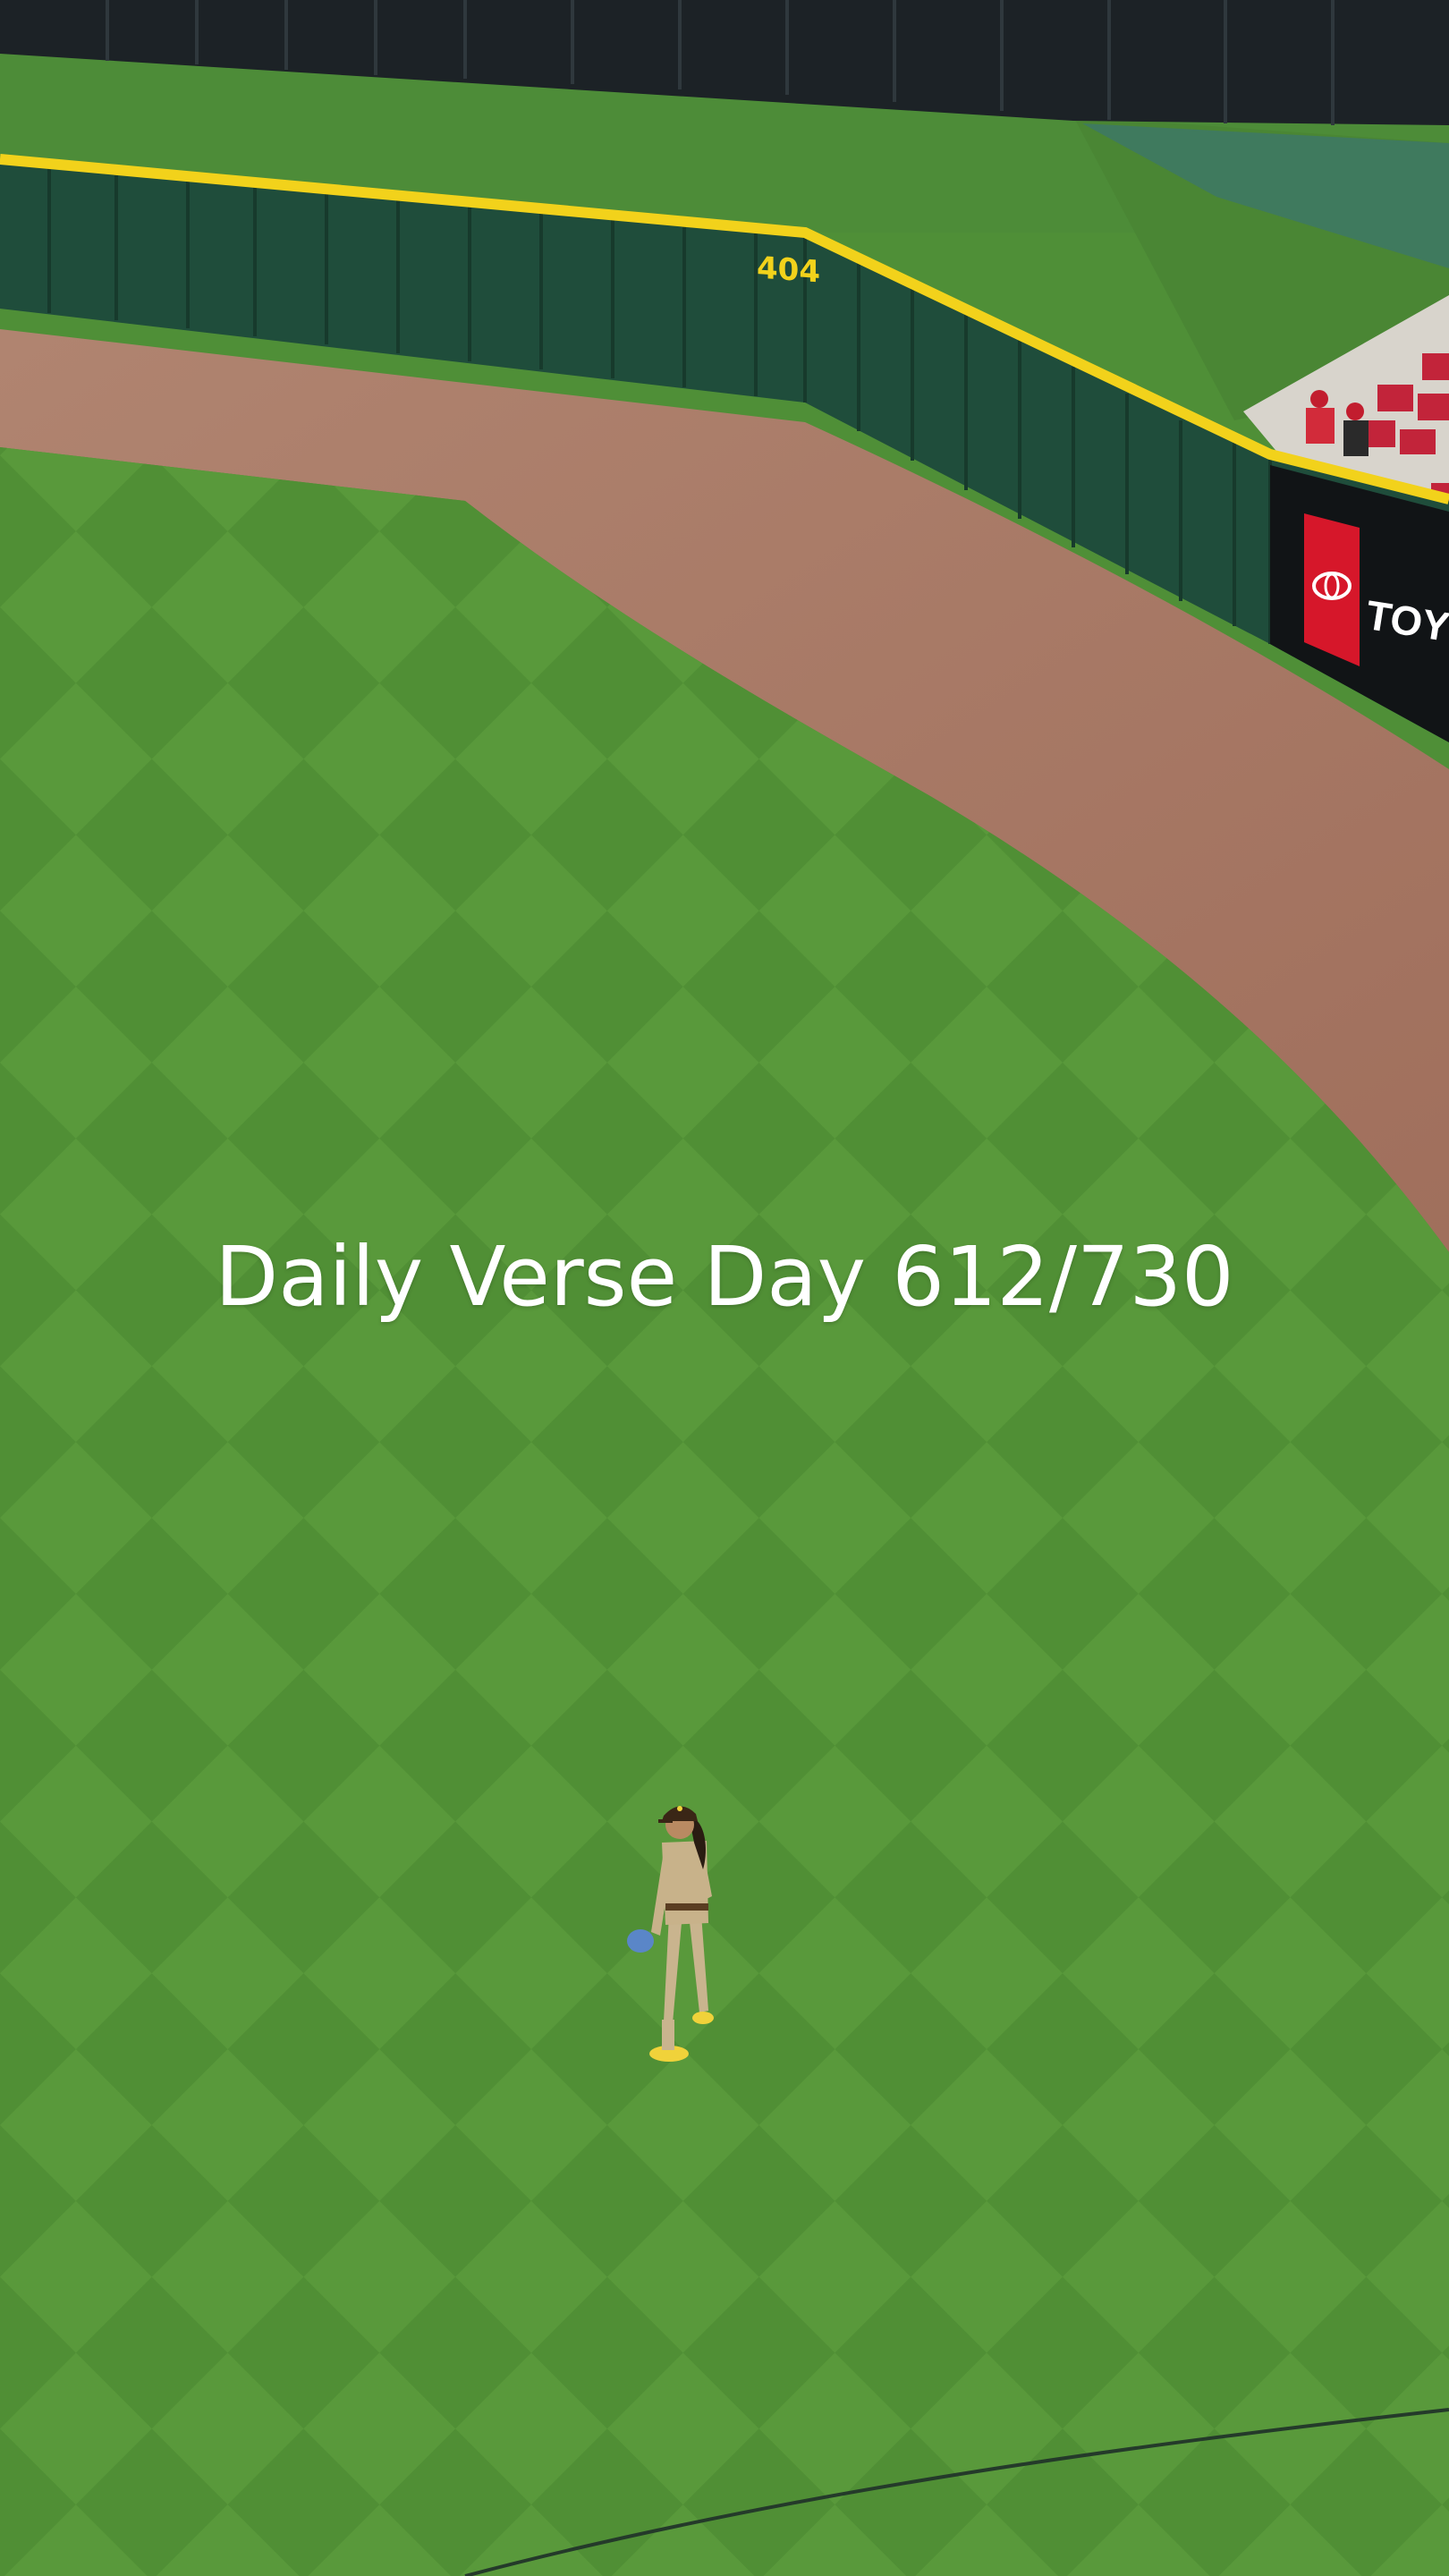 This screenshot has height=2576, width=1449. Describe the element at coordinates (788, 270) in the screenshot. I see `distance-marker: 404` at that location.